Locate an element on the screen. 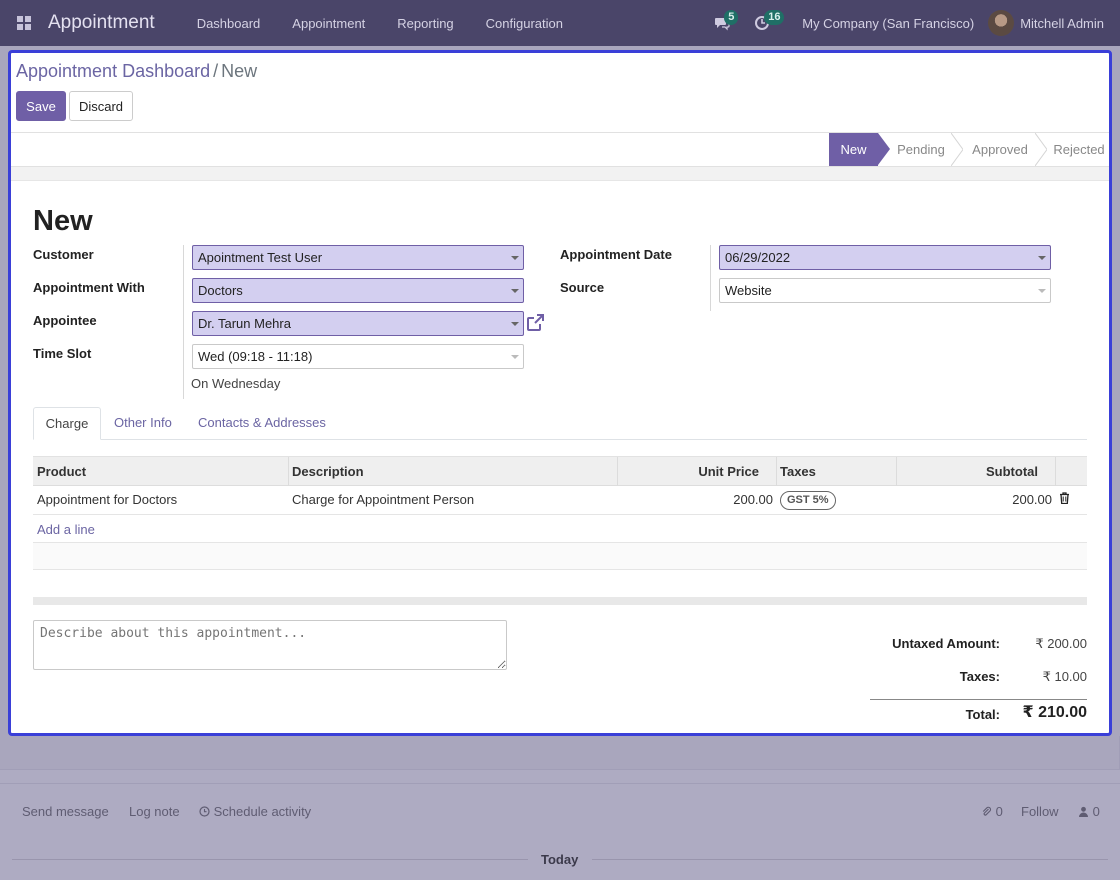  chatter-divider is located at coordinates (560, 783).